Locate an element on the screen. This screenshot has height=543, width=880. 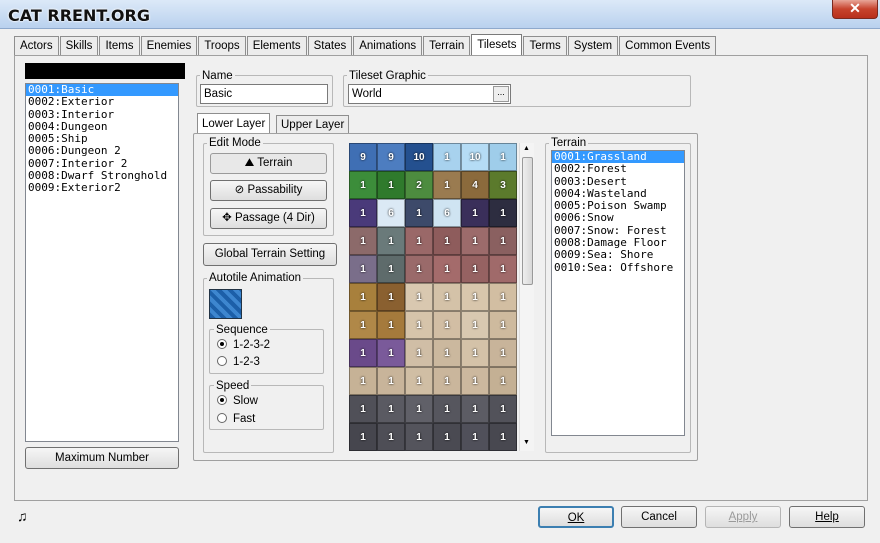
speed-slow-option: Slow is located at coordinates (237, 401).